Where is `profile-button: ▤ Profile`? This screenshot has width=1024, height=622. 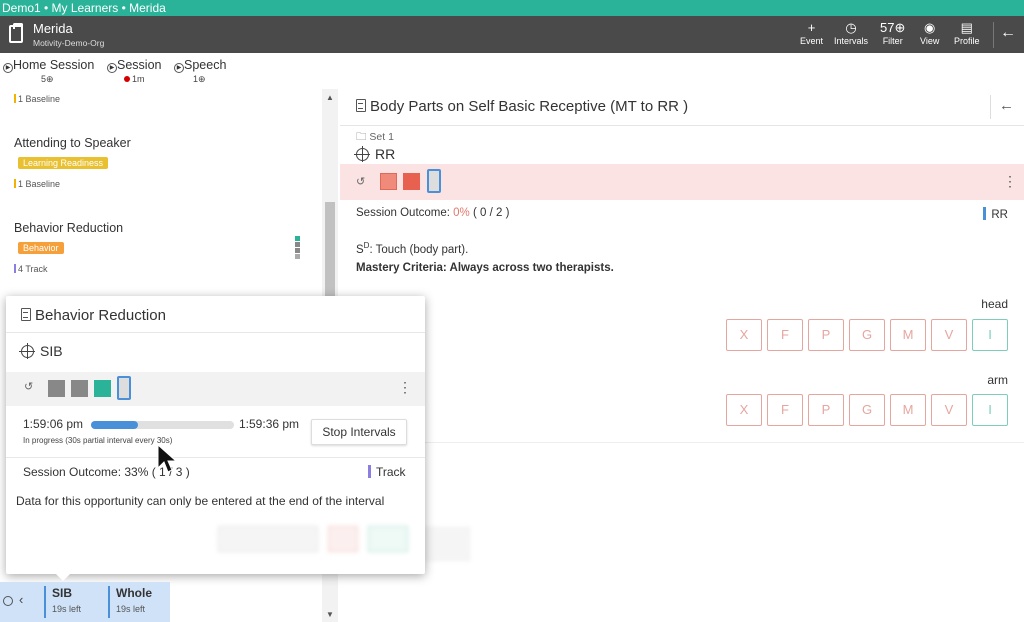 profile-button: ▤ Profile is located at coordinates (967, 33).